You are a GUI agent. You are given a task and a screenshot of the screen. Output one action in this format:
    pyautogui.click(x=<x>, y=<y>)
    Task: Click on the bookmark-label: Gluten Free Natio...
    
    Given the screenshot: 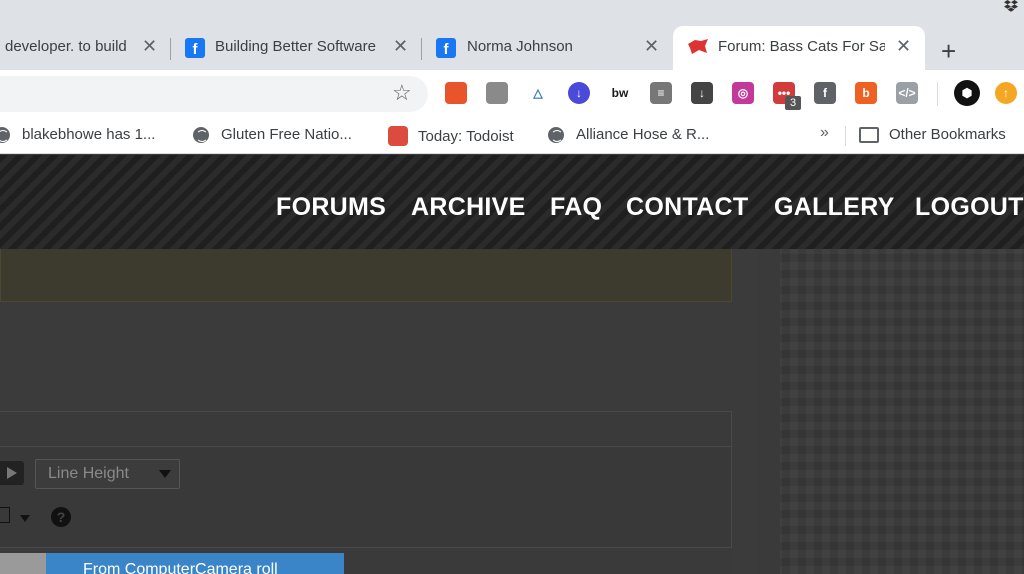 What is the action you would take?
    pyautogui.click(x=286, y=134)
    